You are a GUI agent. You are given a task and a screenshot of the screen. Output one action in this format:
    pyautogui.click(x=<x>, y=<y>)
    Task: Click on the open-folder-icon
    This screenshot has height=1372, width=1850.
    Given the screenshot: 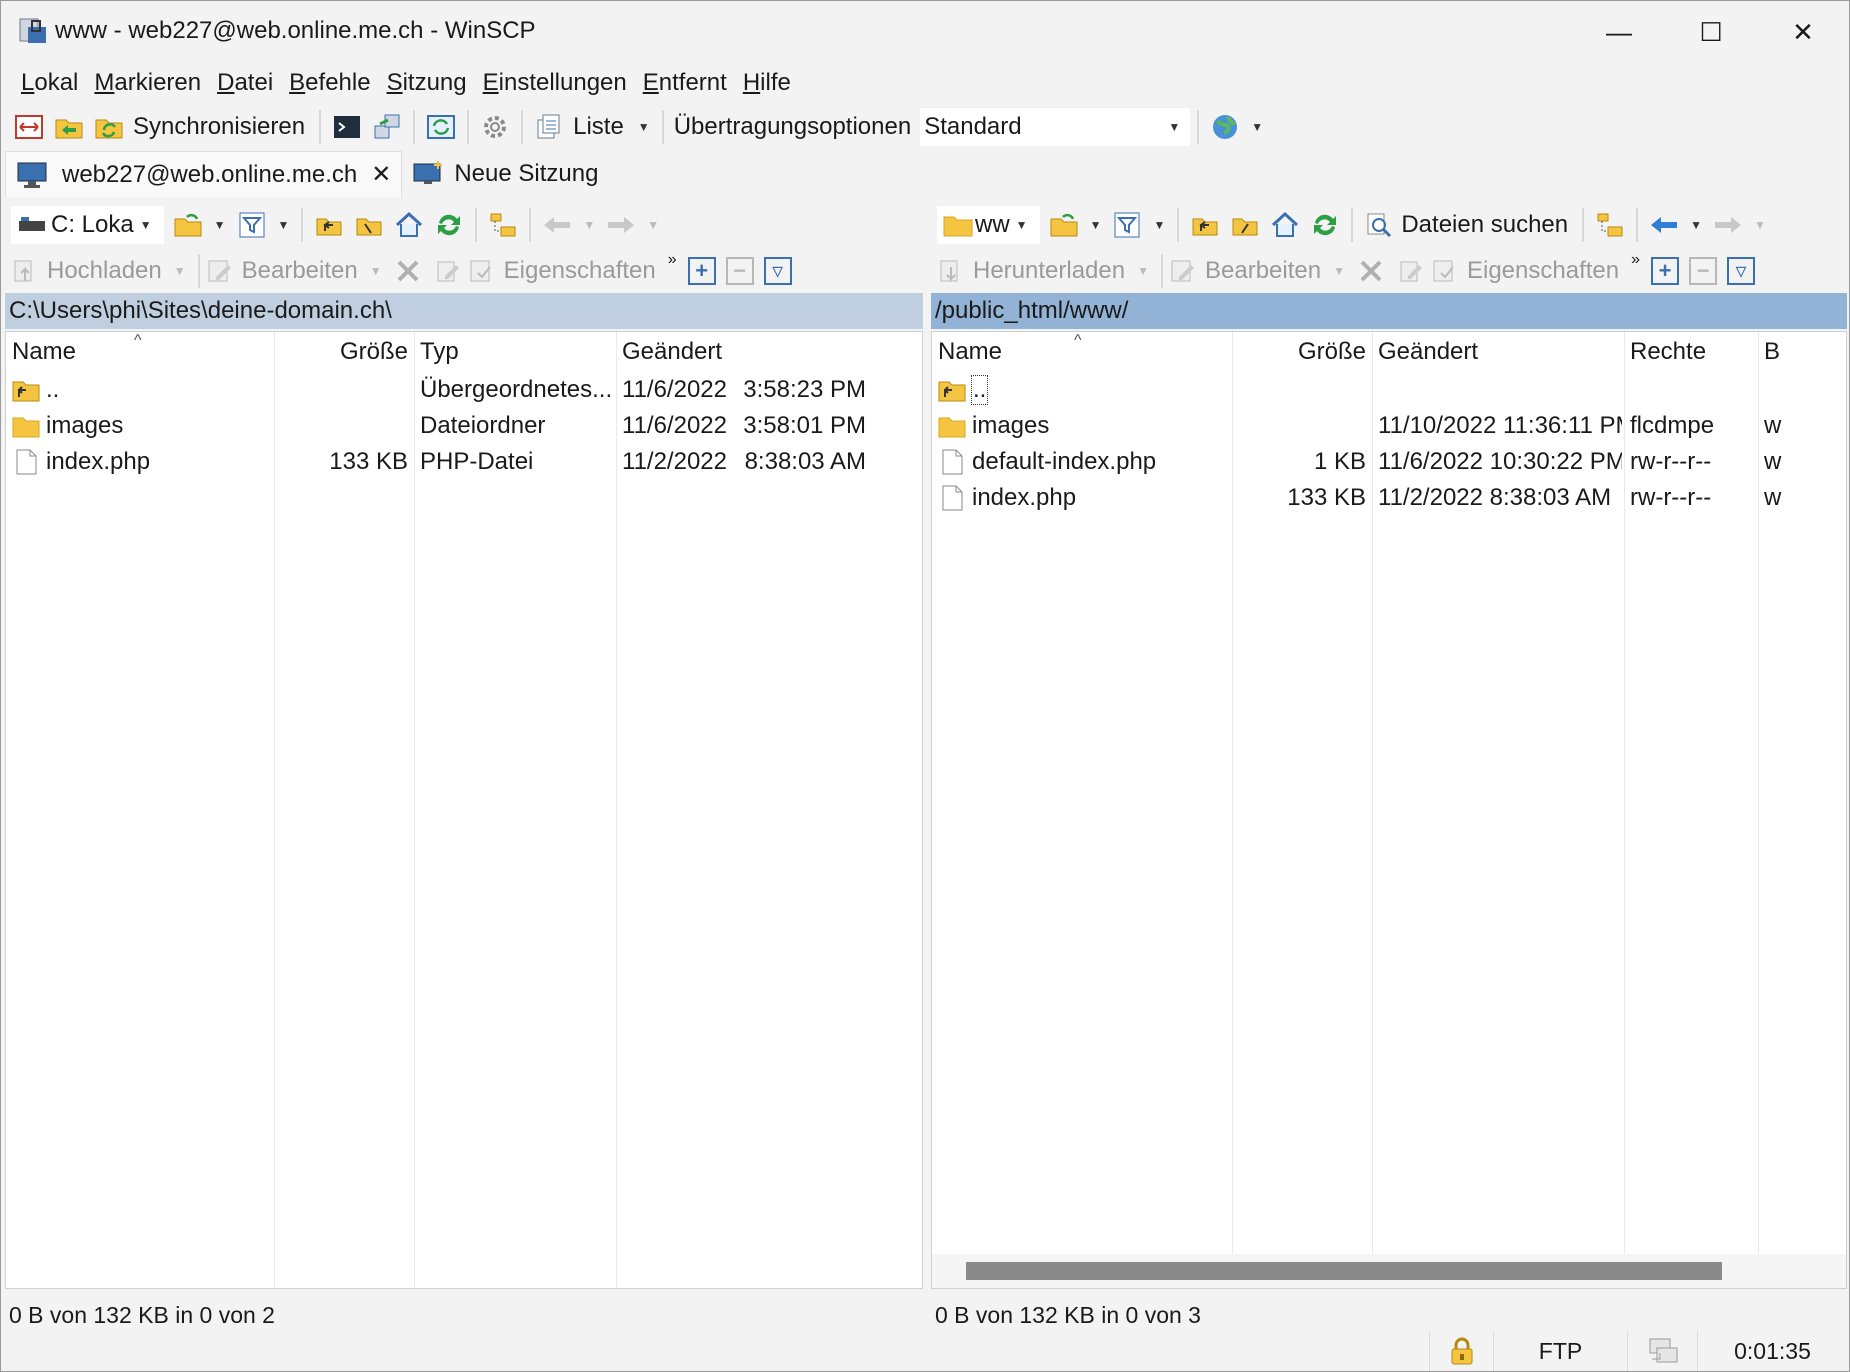 What is the action you would take?
    pyautogui.click(x=188, y=225)
    